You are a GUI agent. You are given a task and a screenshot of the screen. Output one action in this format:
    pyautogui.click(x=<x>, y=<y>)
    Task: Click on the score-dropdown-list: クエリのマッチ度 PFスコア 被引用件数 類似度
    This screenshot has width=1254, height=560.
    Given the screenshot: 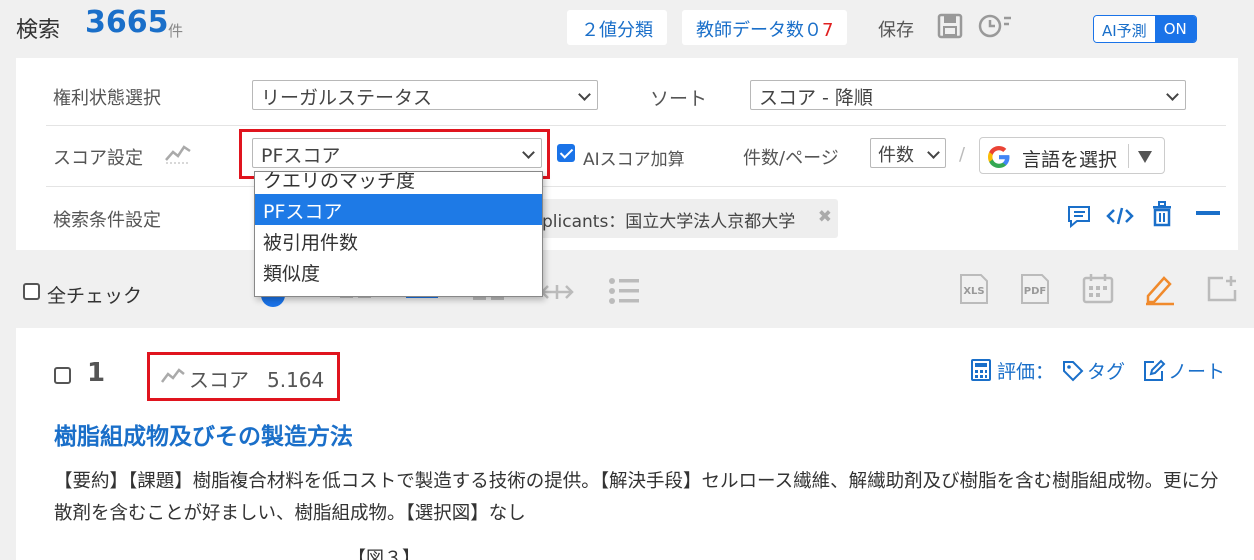 What is the action you would take?
    pyautogui.click(x=398, y=234)
    